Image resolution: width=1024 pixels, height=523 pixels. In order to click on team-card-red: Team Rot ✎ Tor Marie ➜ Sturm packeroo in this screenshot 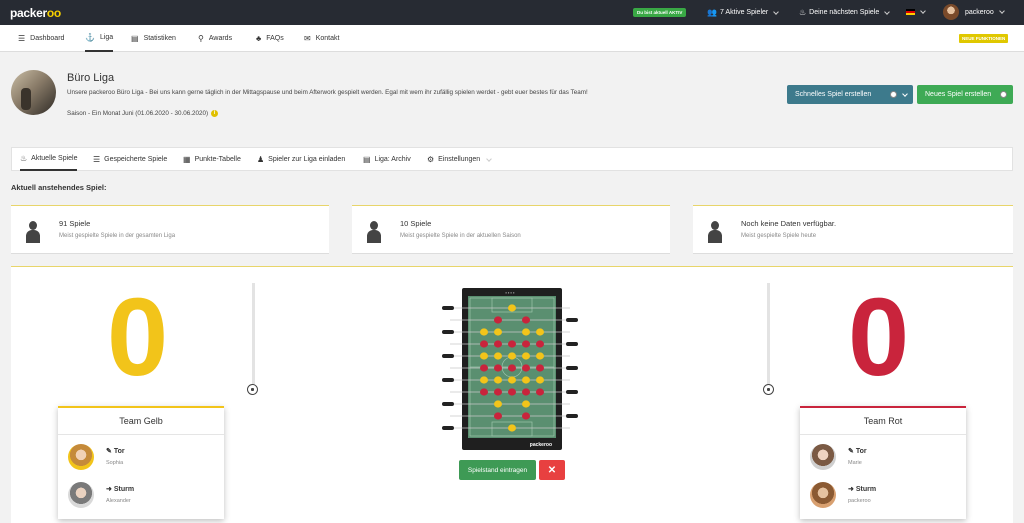, I will do `click(883, 462)`.